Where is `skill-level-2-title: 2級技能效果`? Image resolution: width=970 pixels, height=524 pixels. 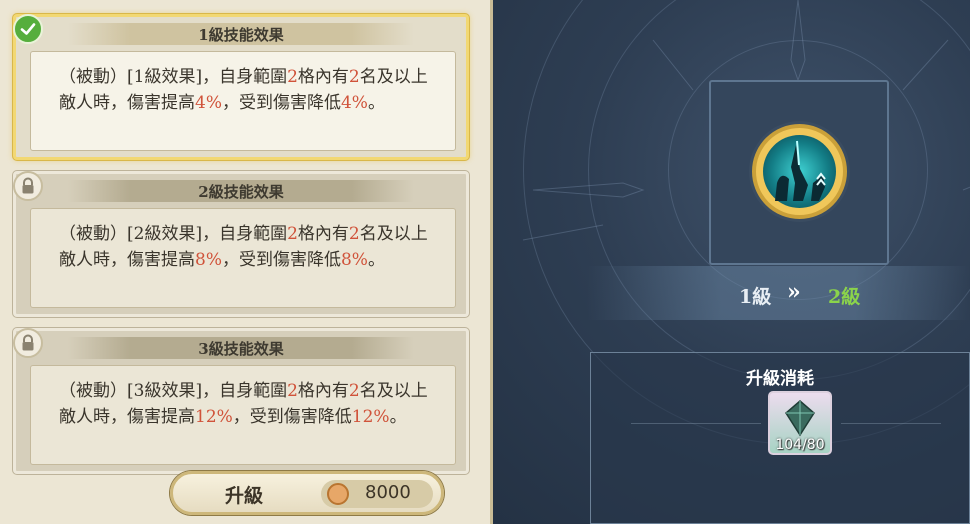 skill-level-2-title: 2級技能效果 is located at coordinates (241, 191).